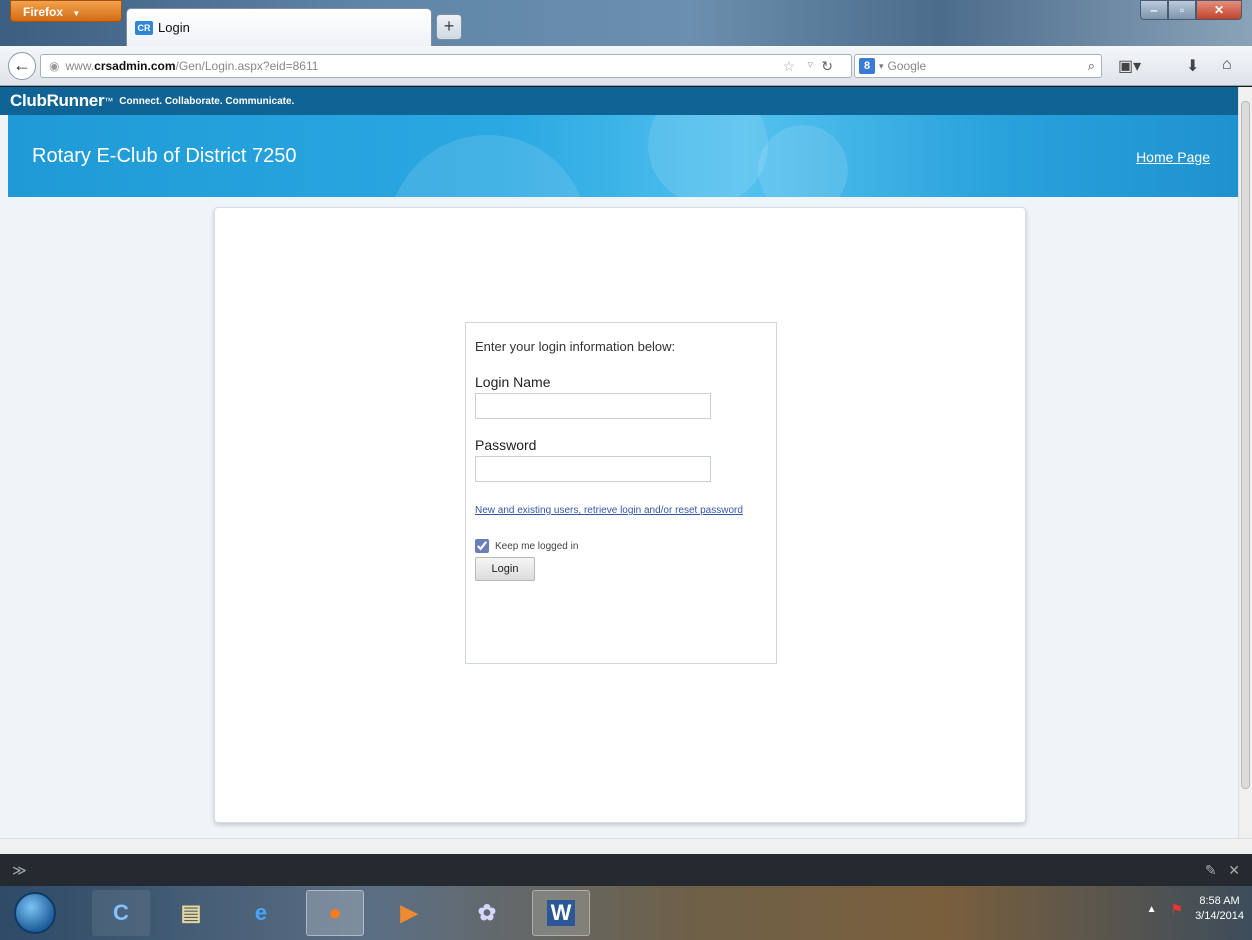 Image resolution: width=1252 pixels, height=940 pixels. What do you see at coordinates (626, 23) in the screenshot?
I see `browser-titlebar: Firefox ▼ CR Login + ‒ ▫ ✕` at bounding box center [626, 23].